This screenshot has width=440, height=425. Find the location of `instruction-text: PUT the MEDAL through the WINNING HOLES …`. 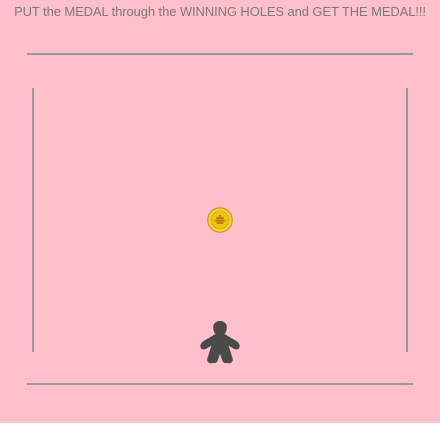

instruction-text: PUT the MEDAL through the WINNING HOLES … is located at coordinates (220, 11).